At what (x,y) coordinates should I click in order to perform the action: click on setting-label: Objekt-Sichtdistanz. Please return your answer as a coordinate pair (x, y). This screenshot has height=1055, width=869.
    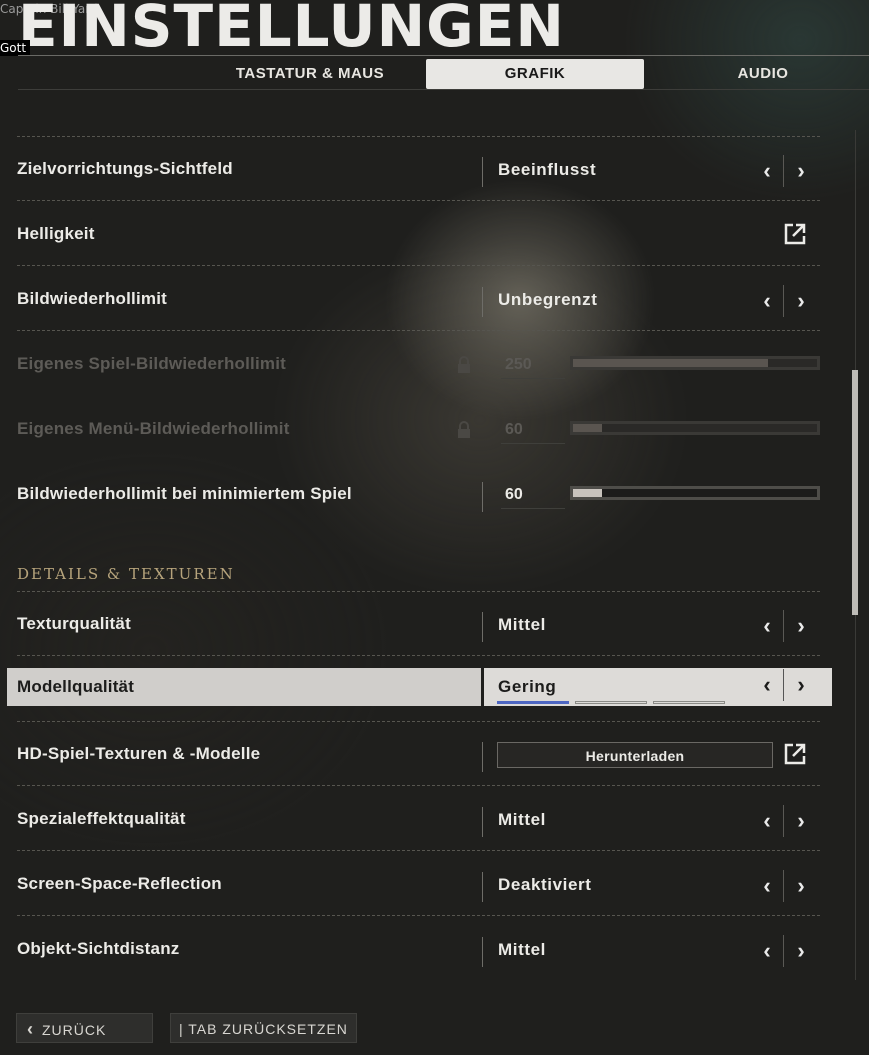
    Looking at the image, I should click on (98, 948).